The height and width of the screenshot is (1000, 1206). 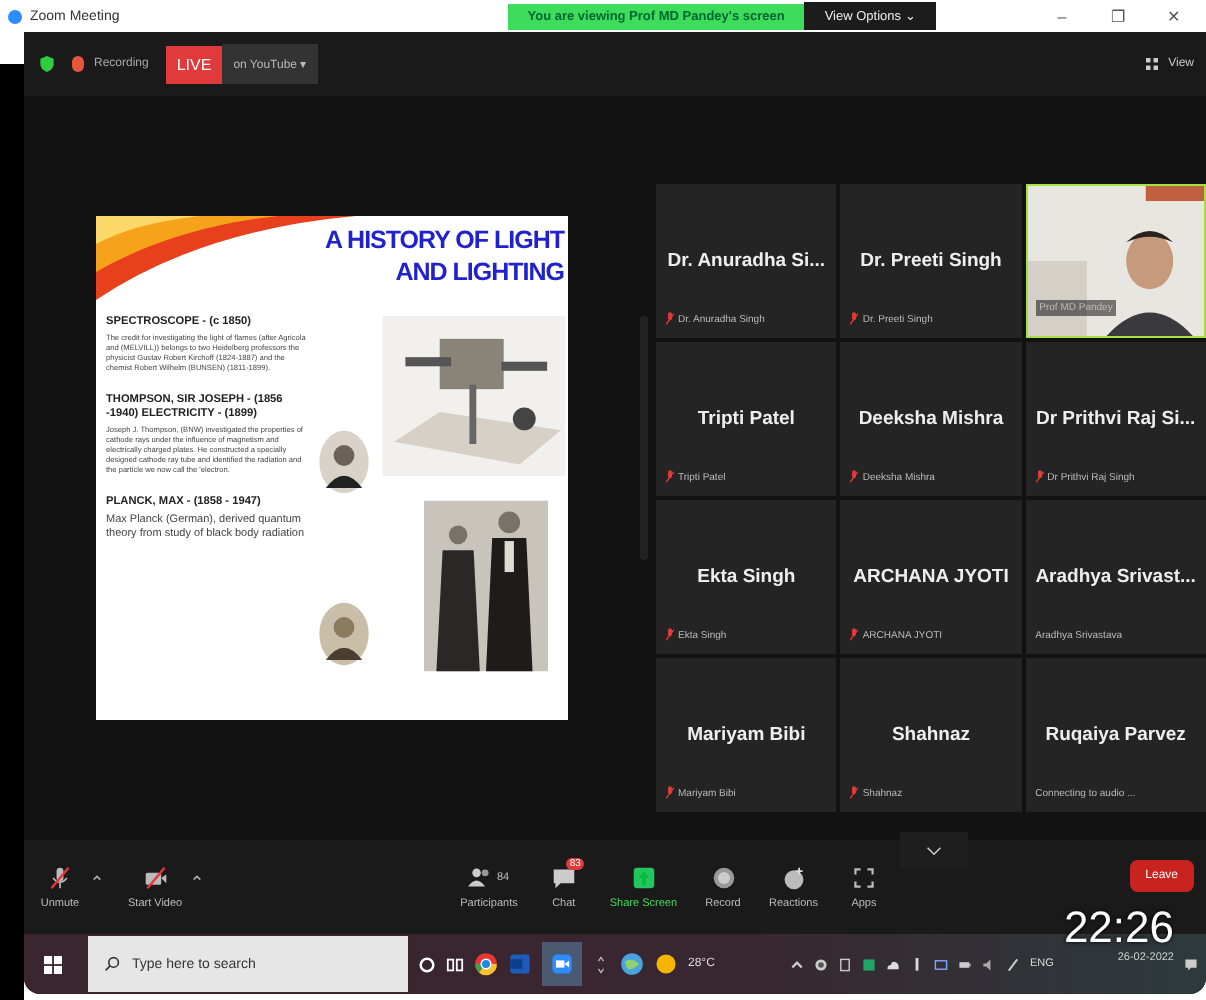 What do you see at coordinates (1118, 928) in the screenshot?
I see `clock-time: 22:26` at bounding box center [1118, 928].